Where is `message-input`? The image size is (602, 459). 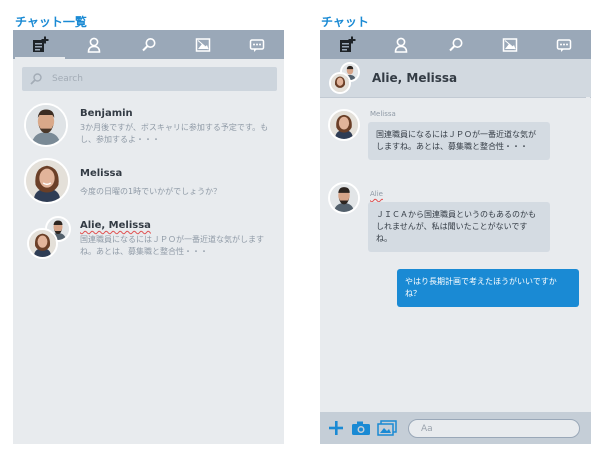 message-input is located at coordinates (494, 428).